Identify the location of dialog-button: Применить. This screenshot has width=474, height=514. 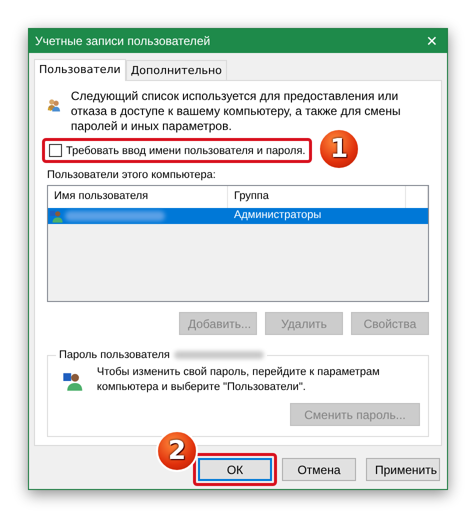
(403, 469).